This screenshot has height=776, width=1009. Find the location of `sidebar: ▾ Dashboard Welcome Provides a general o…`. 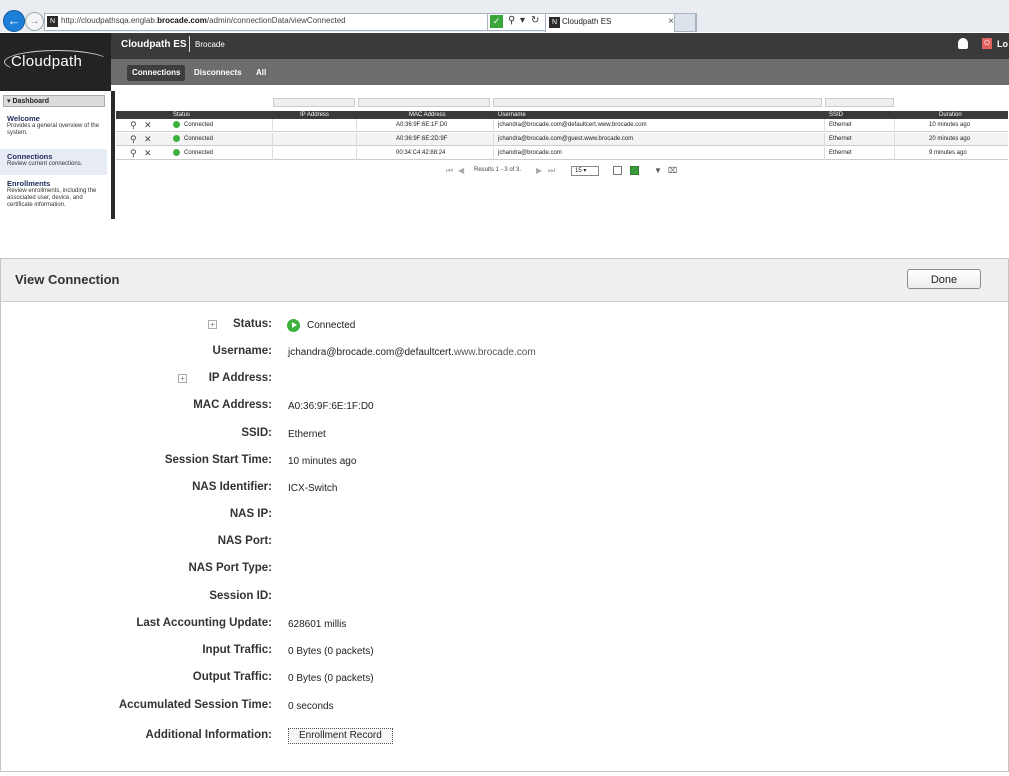

sidebar: ▾ Dashboard Welcome Provides a general o… is located at coordinates (57, 155).